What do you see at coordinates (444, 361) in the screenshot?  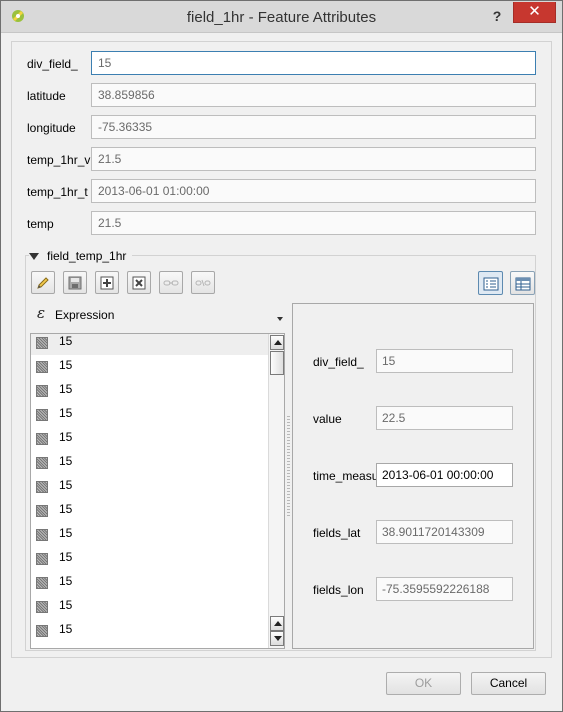 I see `form-div-field-input: 15` at bounding box center [444, 361].